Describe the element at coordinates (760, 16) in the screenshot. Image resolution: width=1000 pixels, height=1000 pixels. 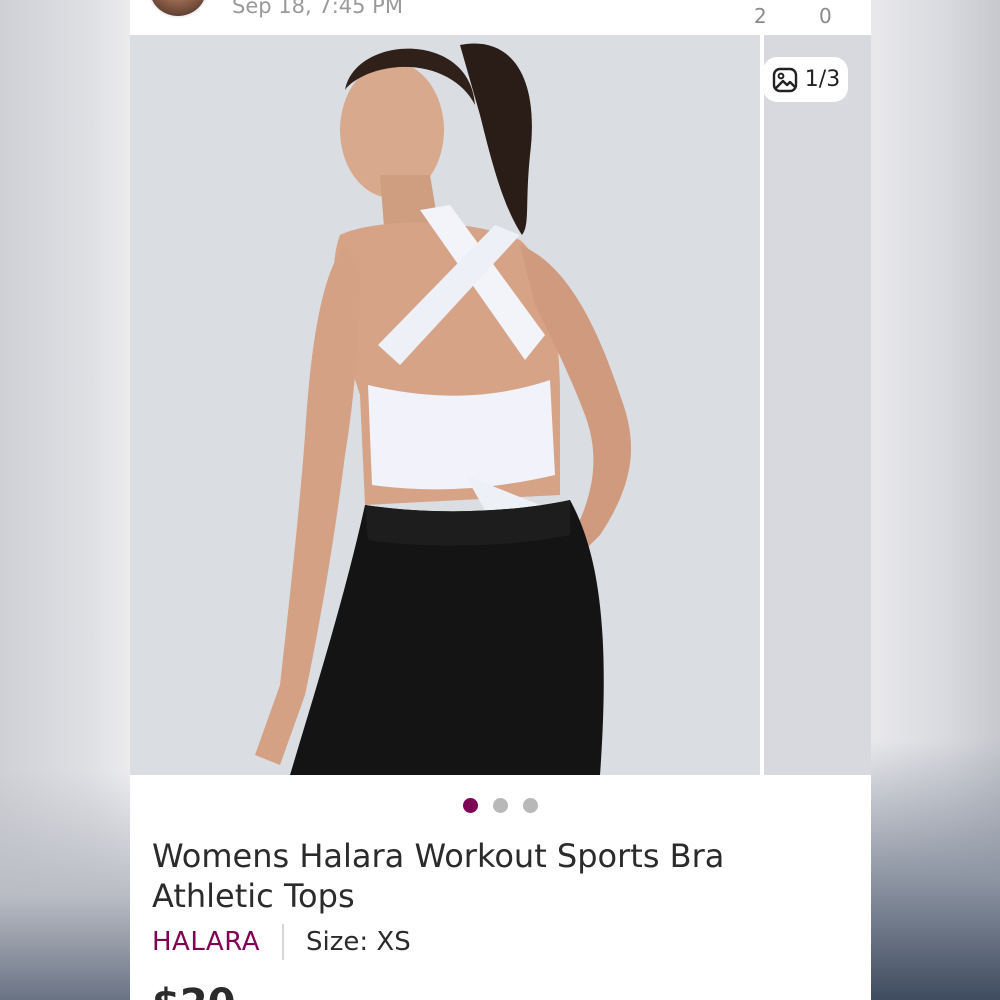
I see `likes-count: 2` at that location.